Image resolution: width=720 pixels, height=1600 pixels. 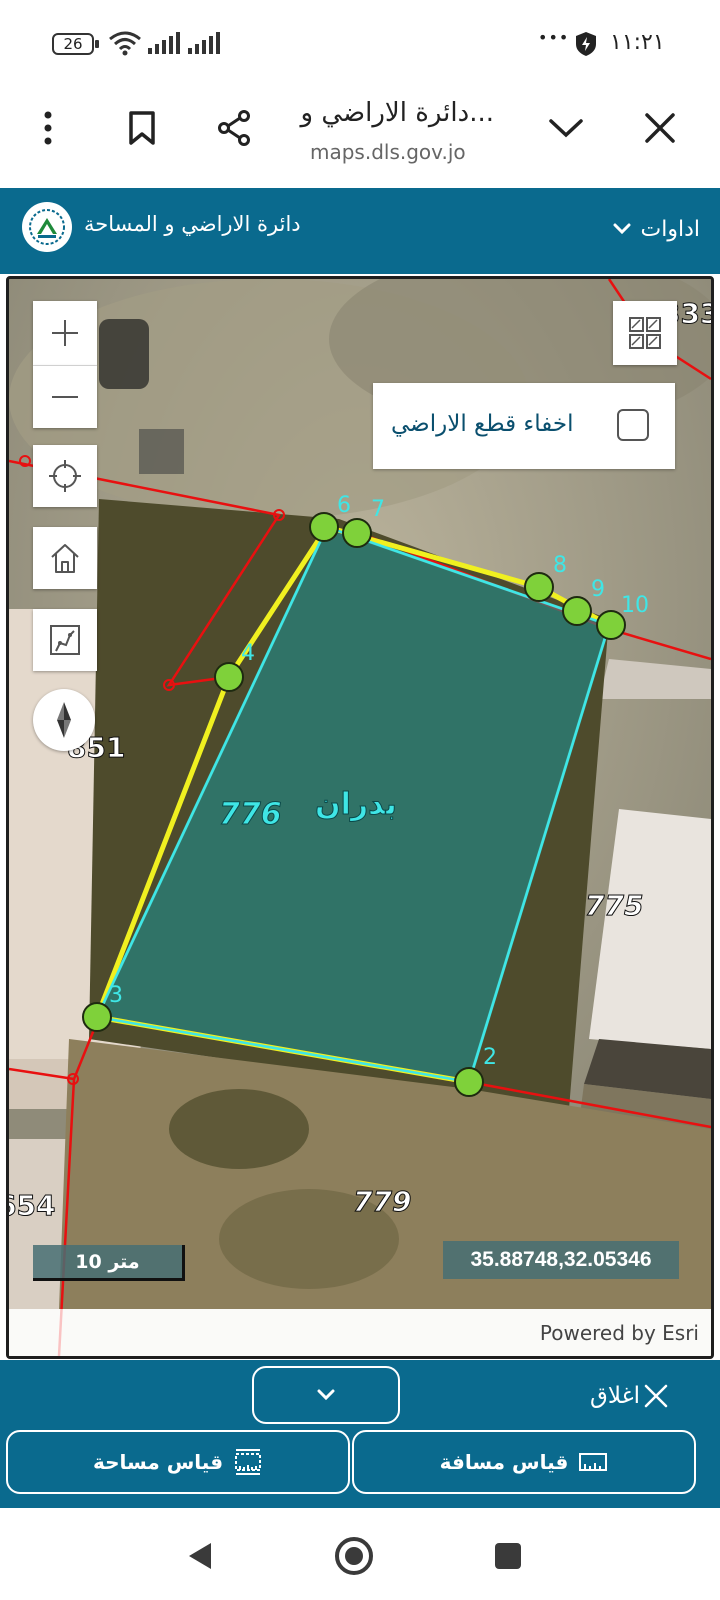 I want to click on shield-icon, so click(x=586, y=44).